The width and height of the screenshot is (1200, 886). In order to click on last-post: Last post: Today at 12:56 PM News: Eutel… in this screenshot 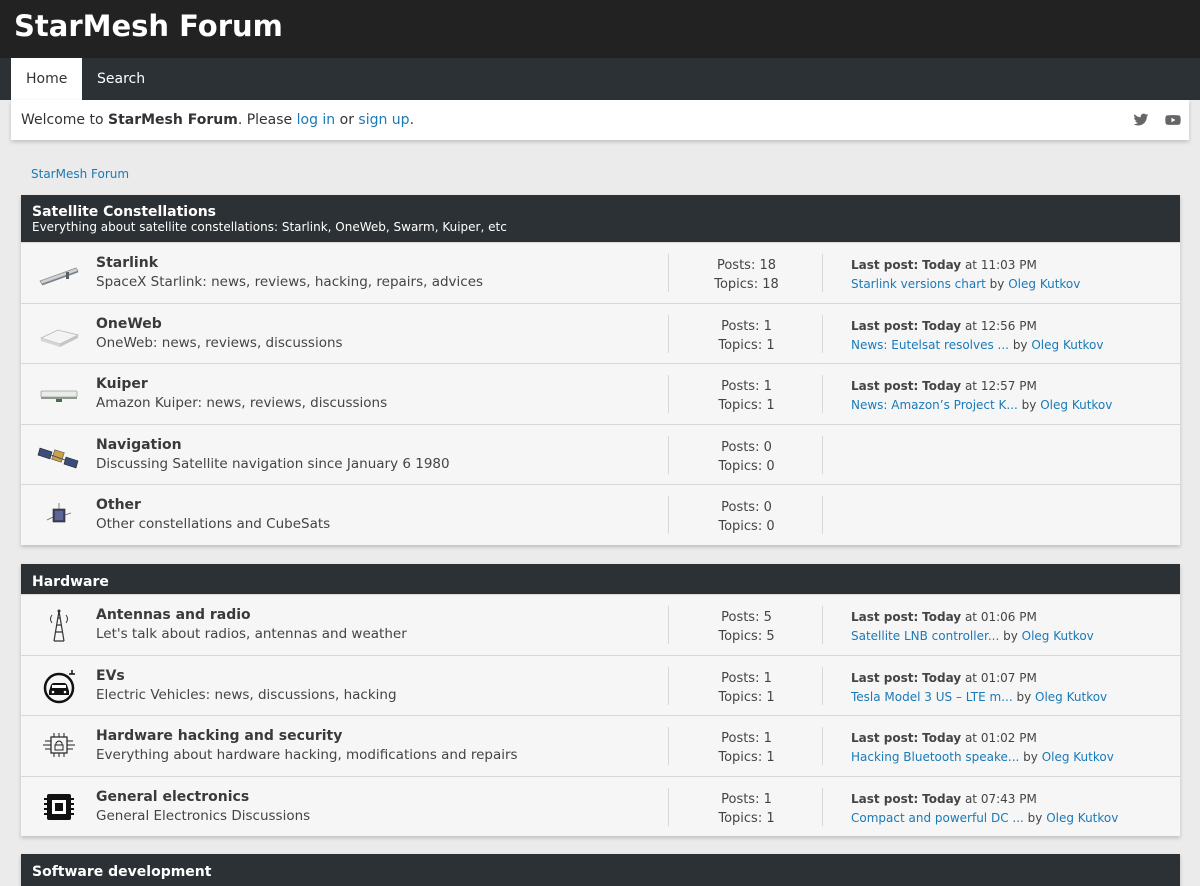, I will do `click(977, 336)`.